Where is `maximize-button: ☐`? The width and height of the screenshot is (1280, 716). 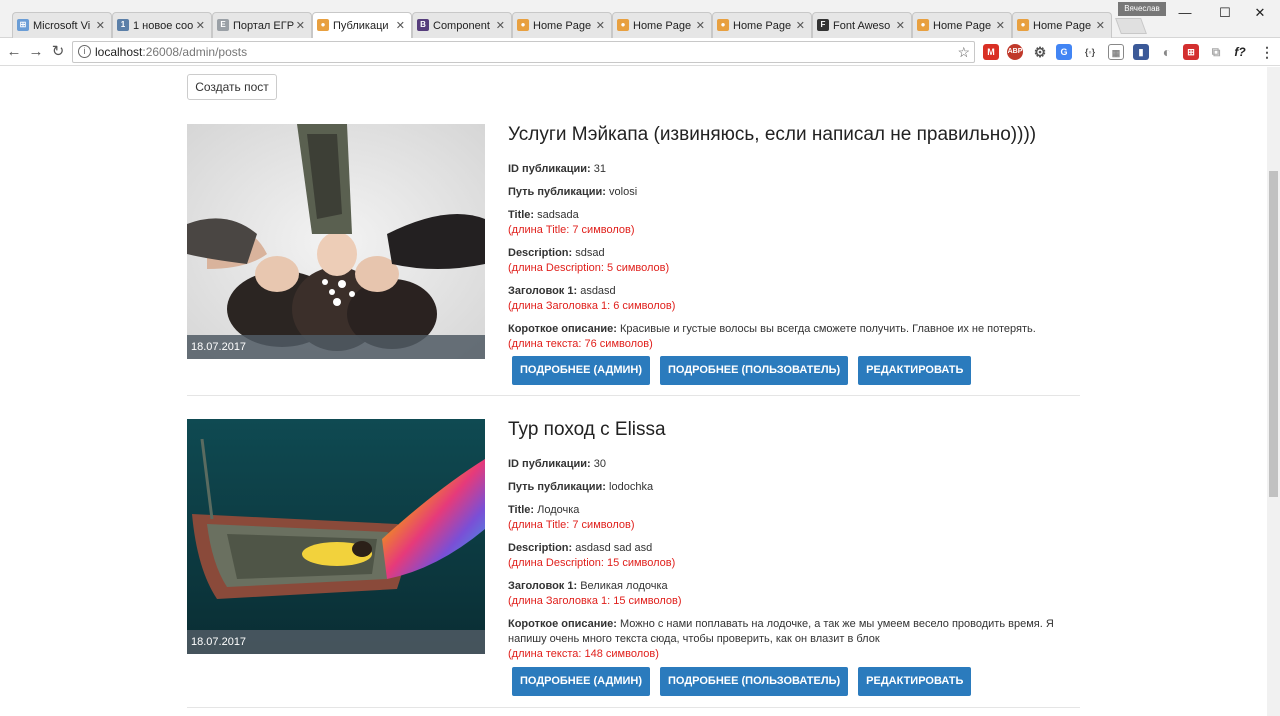
maximize-button: ☐ is located at coordinates (1225, 13).